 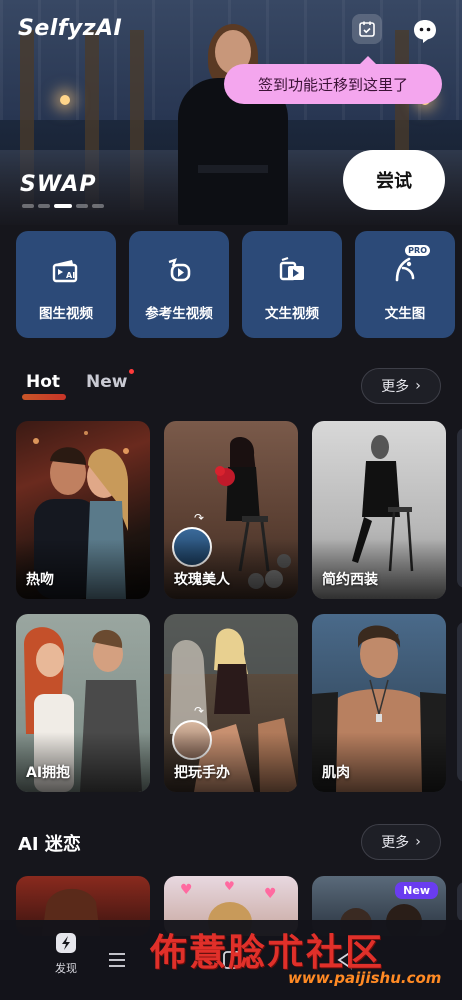 What do you see at coordinates (333, 80) in the screenshot?
I see `checkin-tooltip: 签到功能迁移到这里了` at bounding box center [333, 80].